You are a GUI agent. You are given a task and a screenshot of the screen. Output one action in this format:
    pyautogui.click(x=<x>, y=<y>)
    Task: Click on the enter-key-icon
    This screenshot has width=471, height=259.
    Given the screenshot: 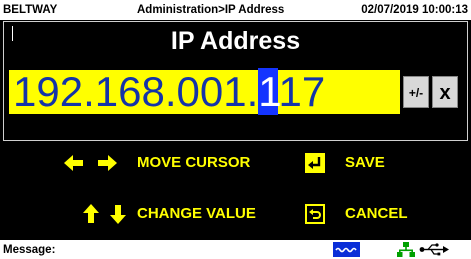 What is the action you would take?
    pyautogui.click(x=315, y=163)
    